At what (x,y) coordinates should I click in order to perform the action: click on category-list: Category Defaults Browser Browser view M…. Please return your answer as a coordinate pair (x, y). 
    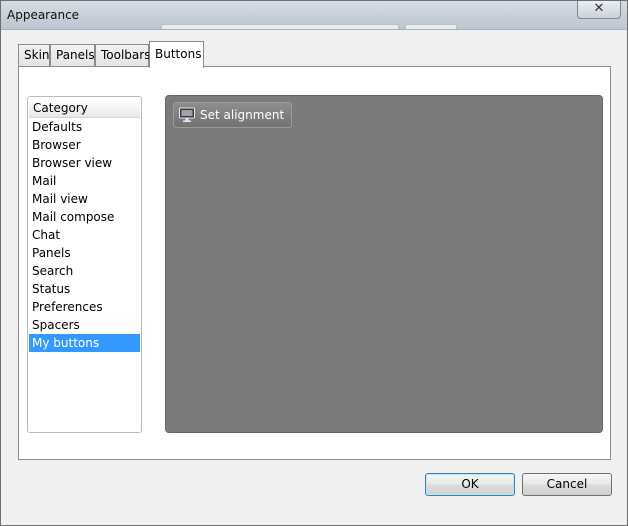
    Looking at the image, I should click on (84, 264).